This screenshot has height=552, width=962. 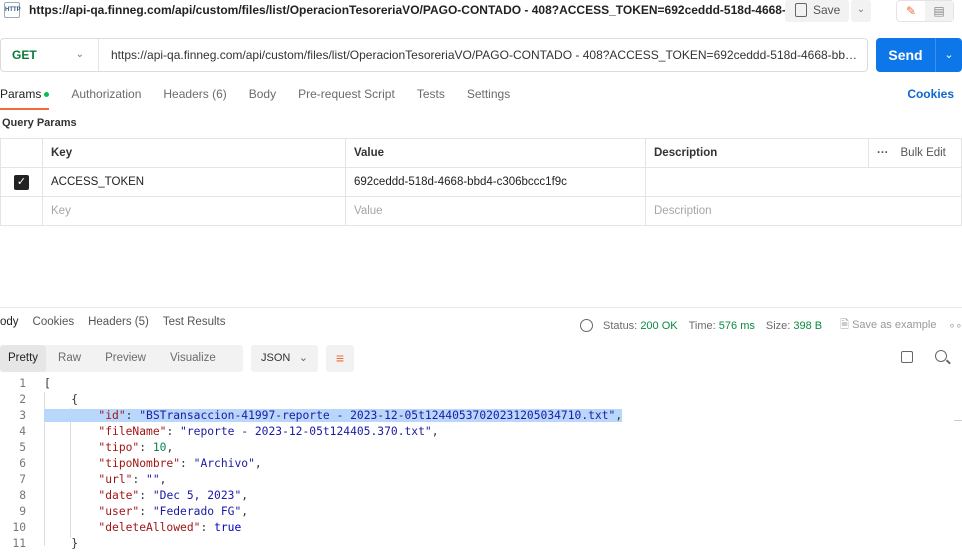 I want to click on format-select: JSON ⌄, so click(x=284, y=358).